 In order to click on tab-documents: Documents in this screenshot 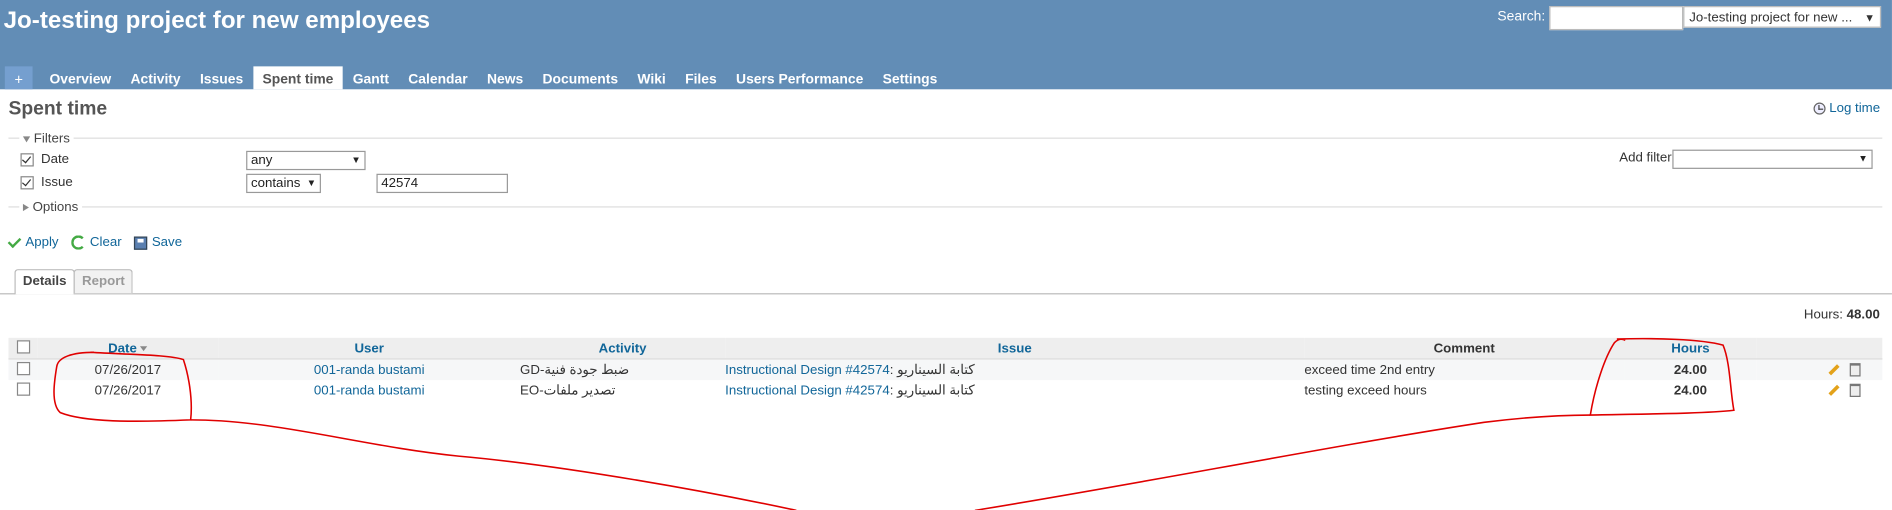, I will do `click(580, 77)`.